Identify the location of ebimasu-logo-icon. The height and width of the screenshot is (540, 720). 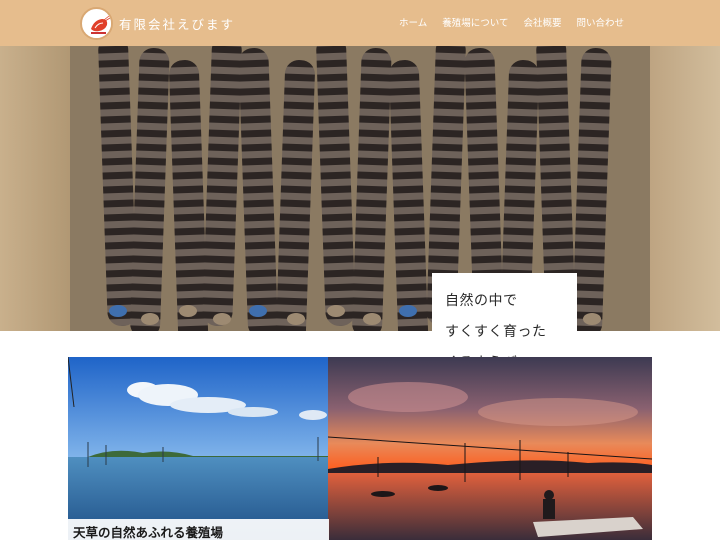
(96, 23).